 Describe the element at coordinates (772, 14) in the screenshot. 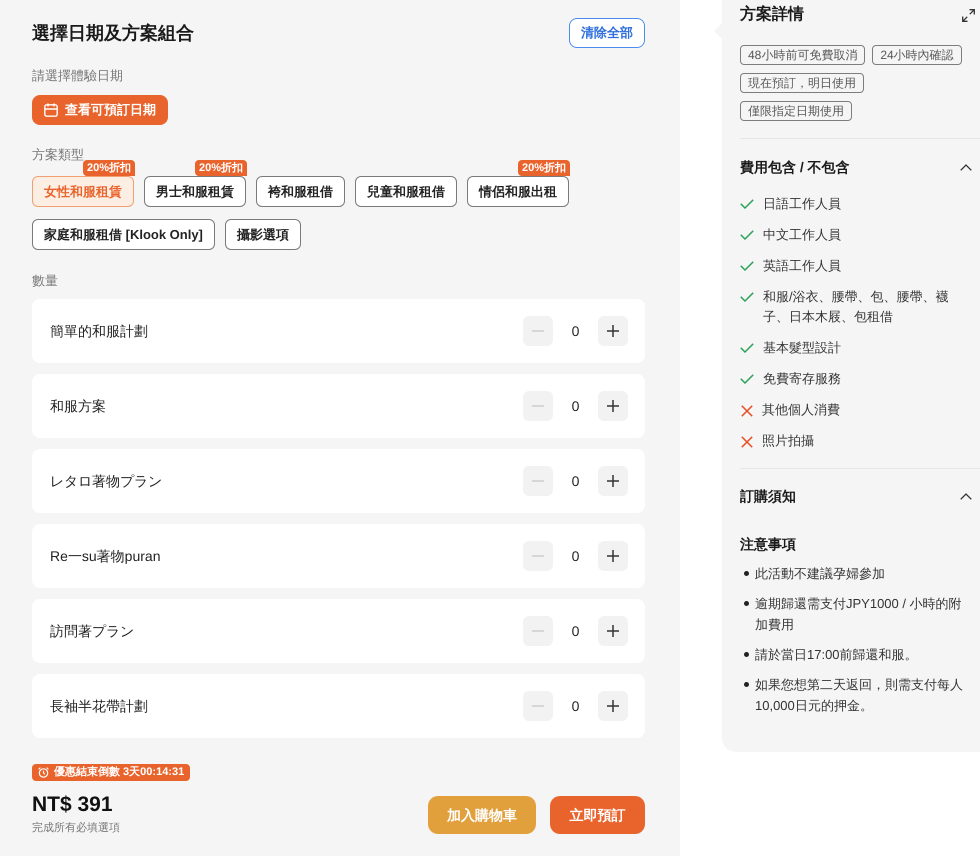

I see `panel-title: 方案詳情` at that location.